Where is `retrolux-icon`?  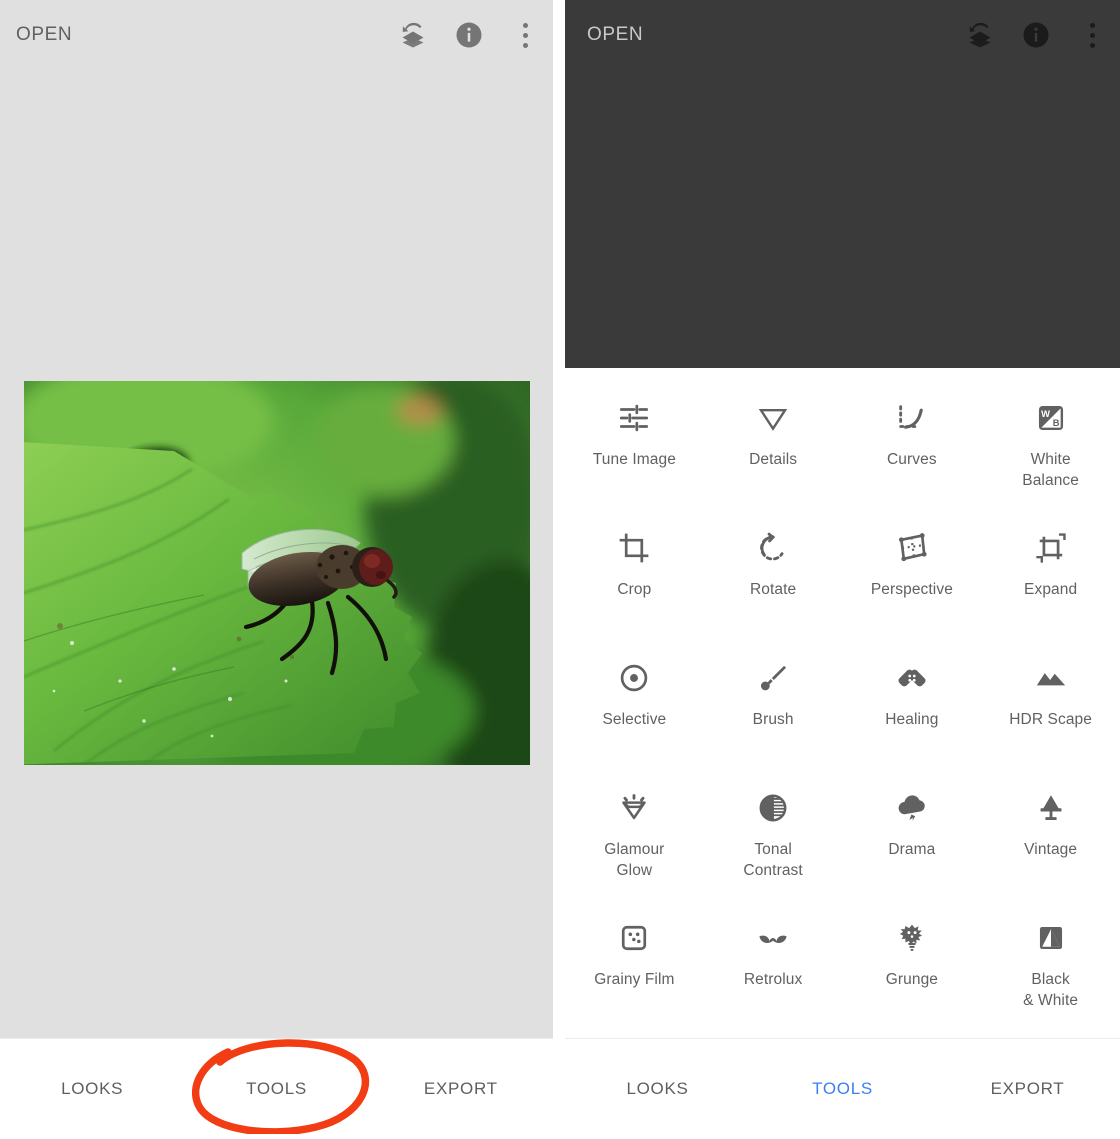
retrolux-icon is located at coordinates (773, 938).